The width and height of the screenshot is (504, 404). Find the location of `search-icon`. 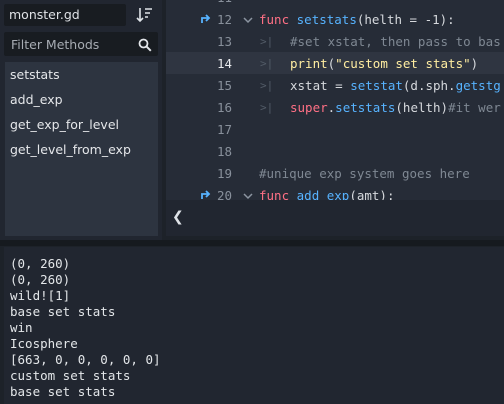

search-icon is located at coordinates (145, 44).